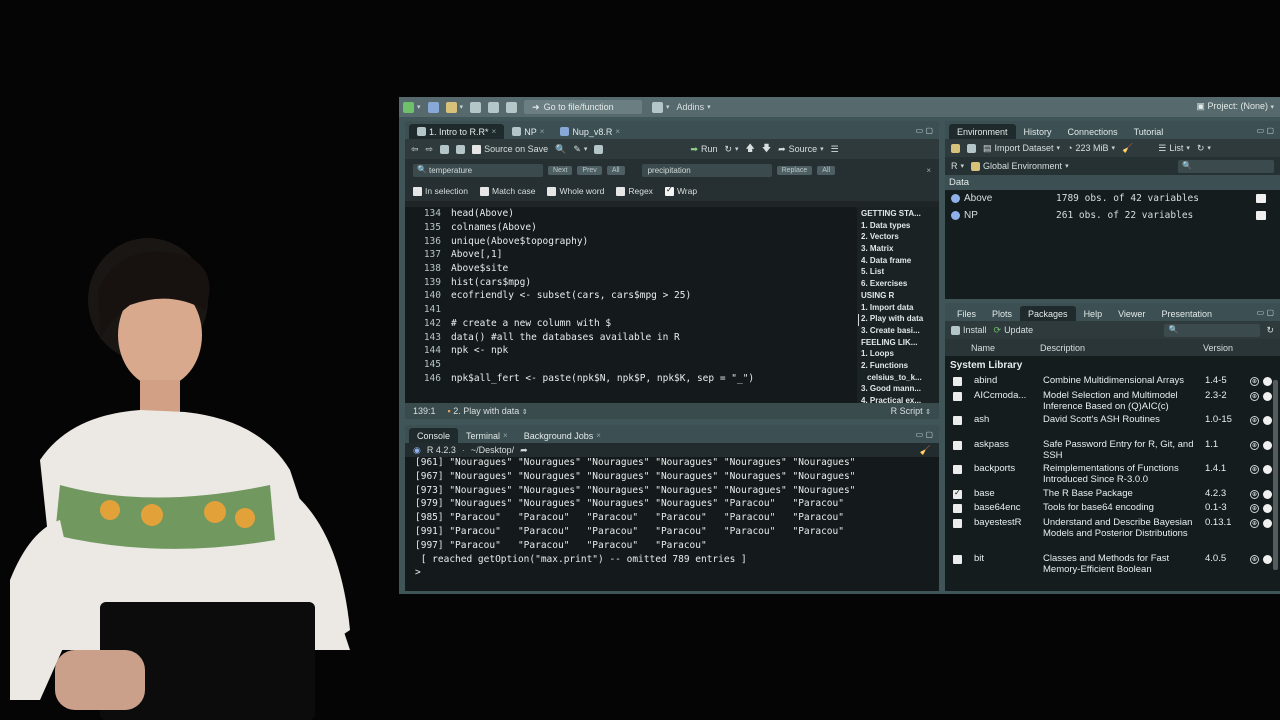  Describe the element at coordinates (631, 241) in the screenshot. I see `code-line: 136 unique(Above$topography)` at that location.